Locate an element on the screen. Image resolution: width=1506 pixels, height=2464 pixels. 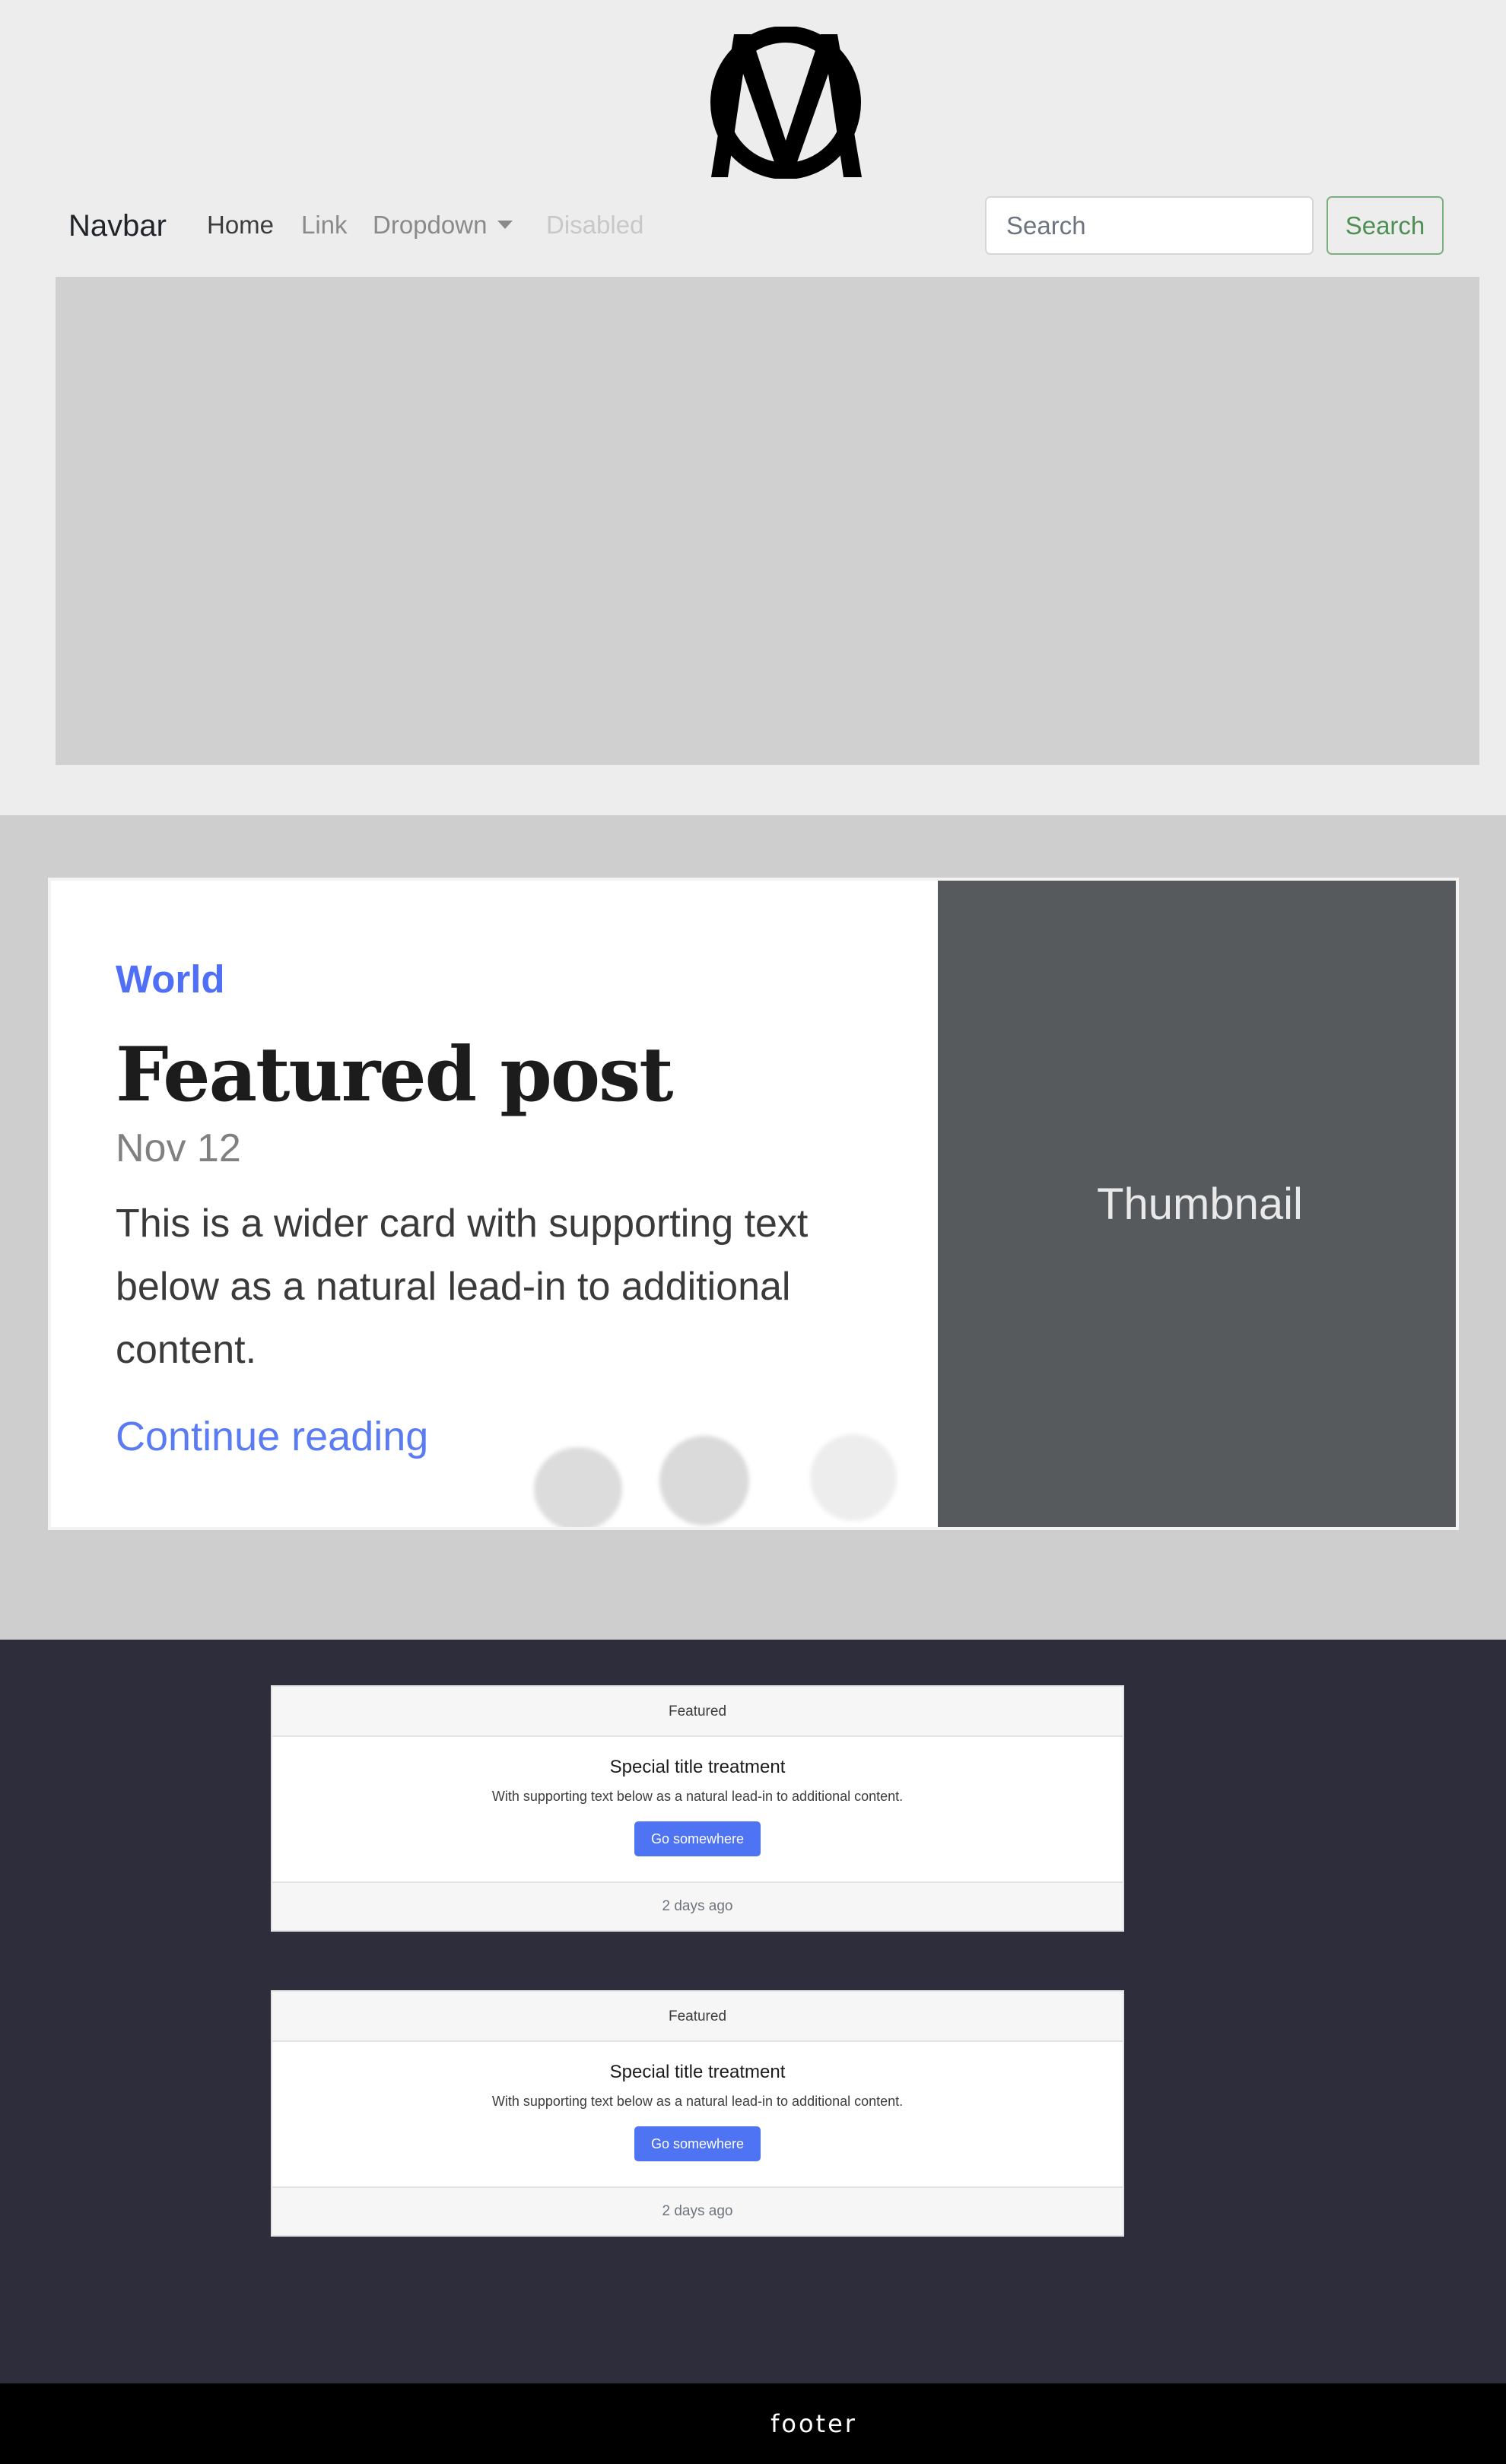
post-date: Nov 12 is located at coordinates (178, 1148).